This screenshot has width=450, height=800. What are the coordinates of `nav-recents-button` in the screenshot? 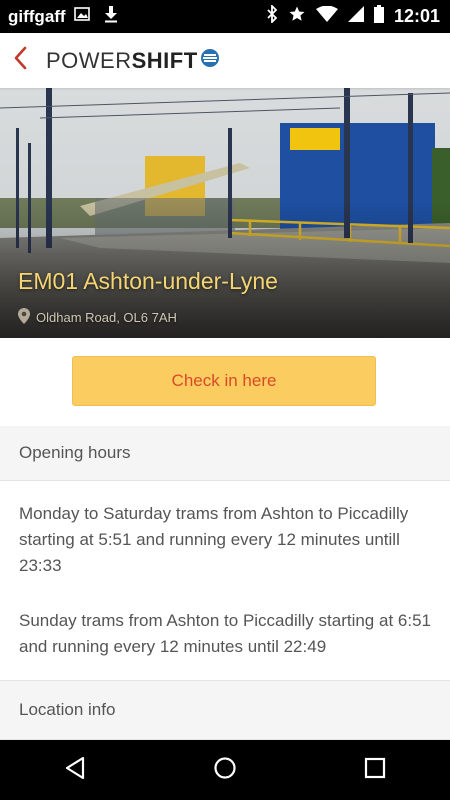 It's located at (375, 770).